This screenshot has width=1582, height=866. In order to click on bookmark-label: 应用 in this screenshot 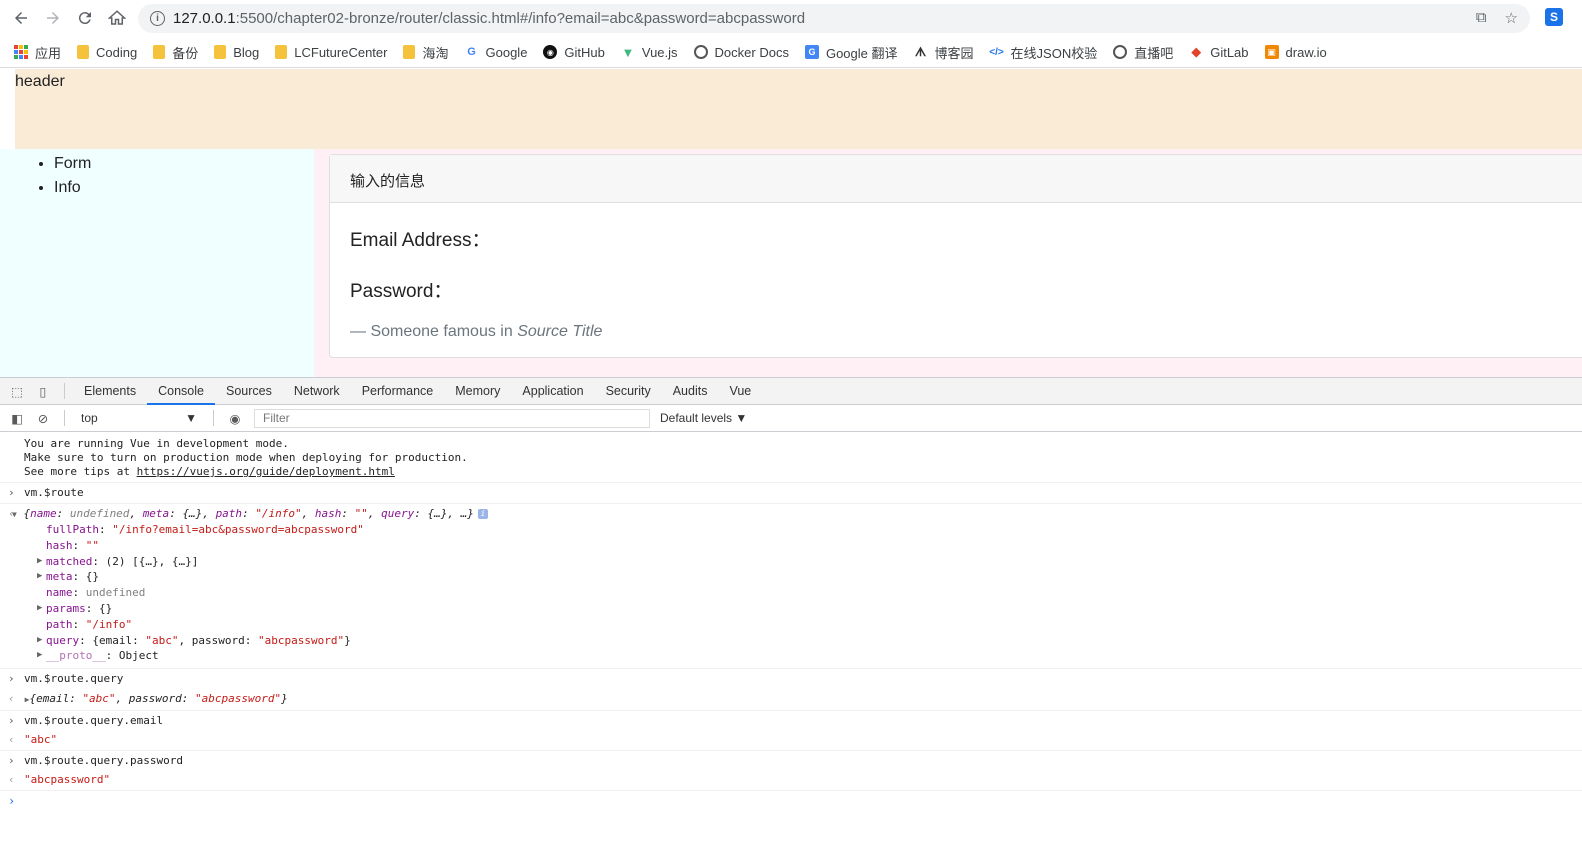, I will do `click(48, 53)`.